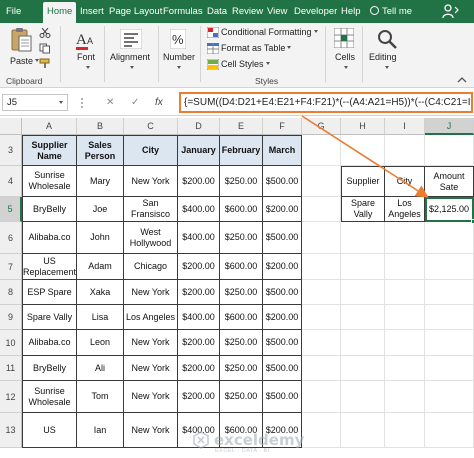 Image resolution: width=474 pixels, height=458 pixels. I want to click on cancel-formula-button: ✕, so click(110, 102).